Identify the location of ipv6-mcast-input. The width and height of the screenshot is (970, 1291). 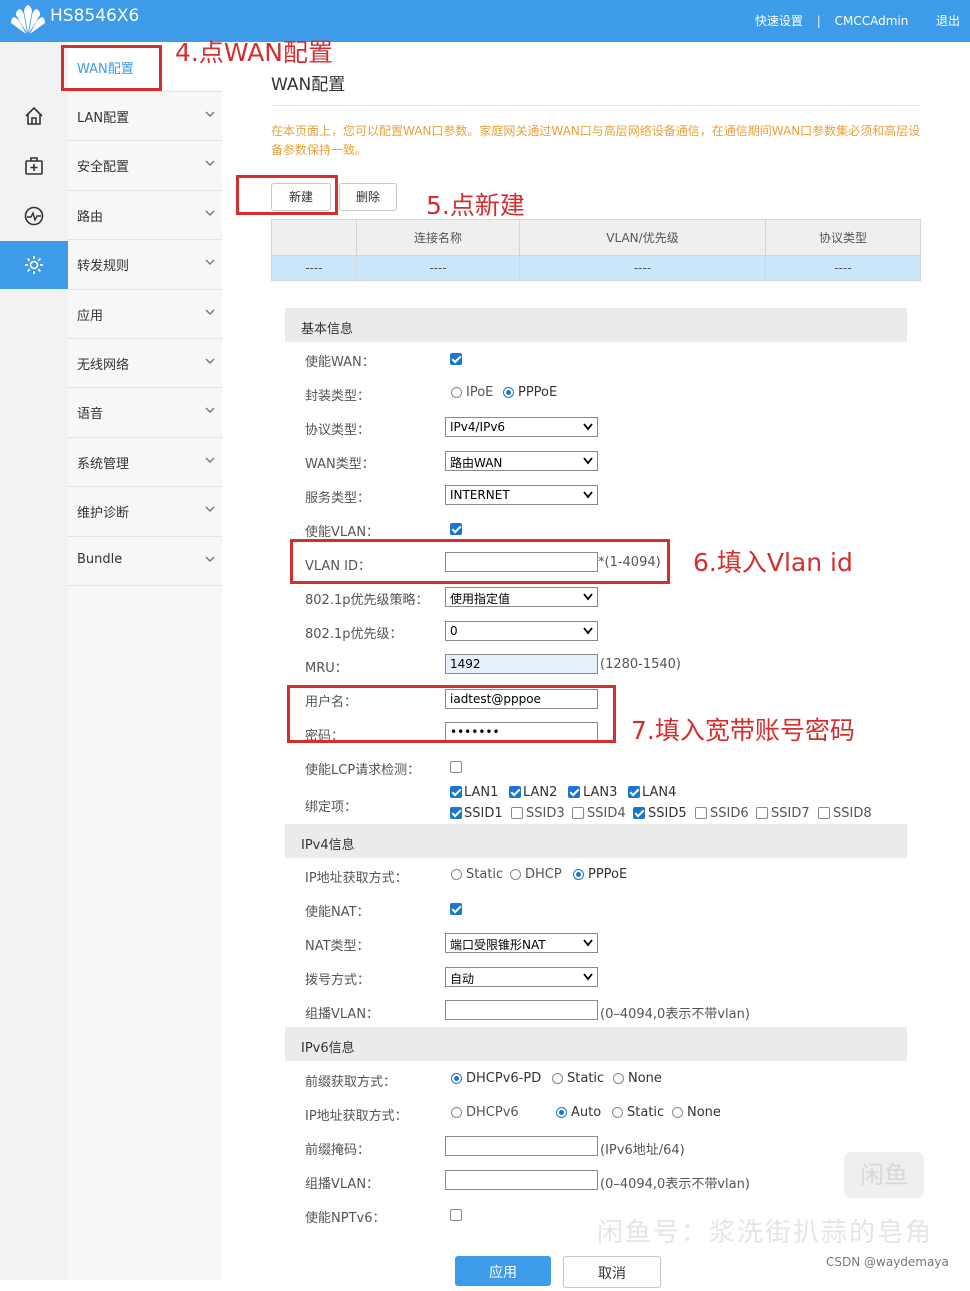
(521, 1180).